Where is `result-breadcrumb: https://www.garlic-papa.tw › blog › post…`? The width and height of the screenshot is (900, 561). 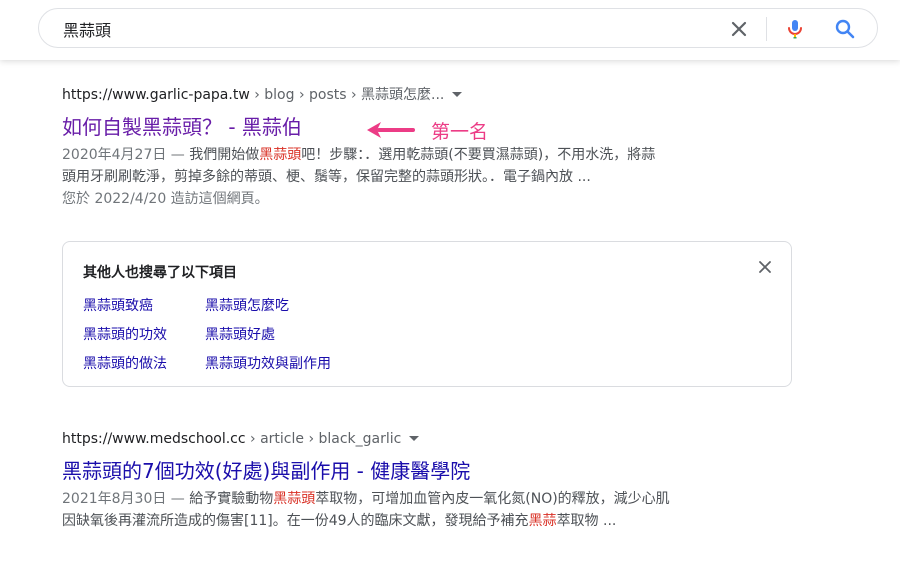
result-breadcrumb: https://www.garlic-papa.tw › blog › post… is located at coordinates (432, 95).